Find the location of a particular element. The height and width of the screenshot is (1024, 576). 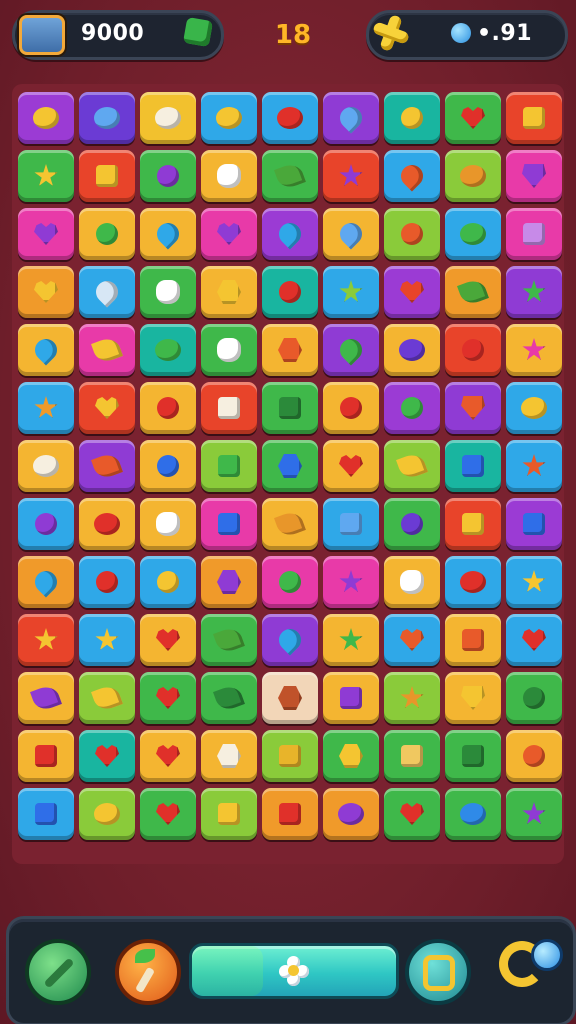

green-gem-icon is located at coordinates (198, 32).